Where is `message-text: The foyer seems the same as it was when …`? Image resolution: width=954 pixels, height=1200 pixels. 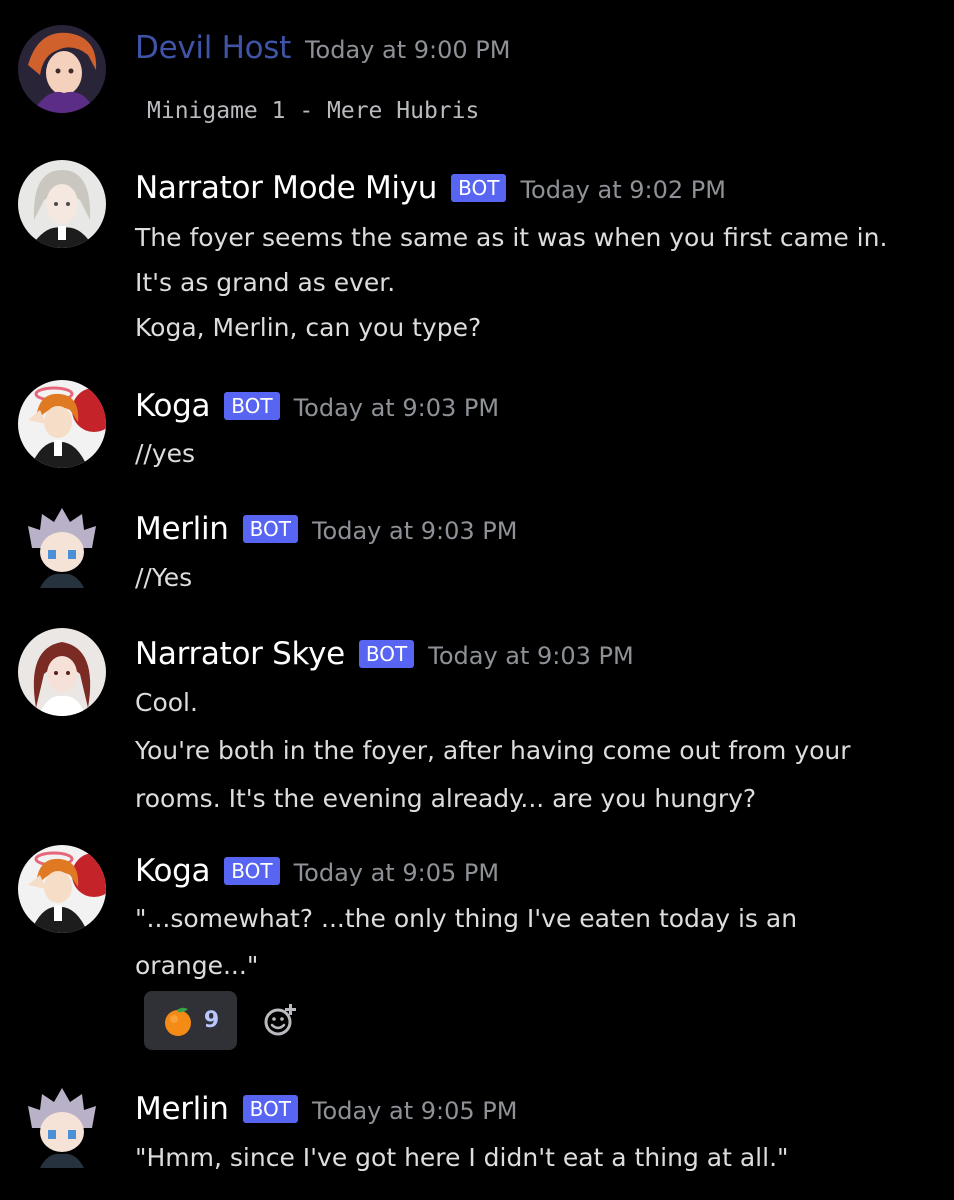
message-text: The foyer seems the same as it was when … is located at coordinates (511, 237).